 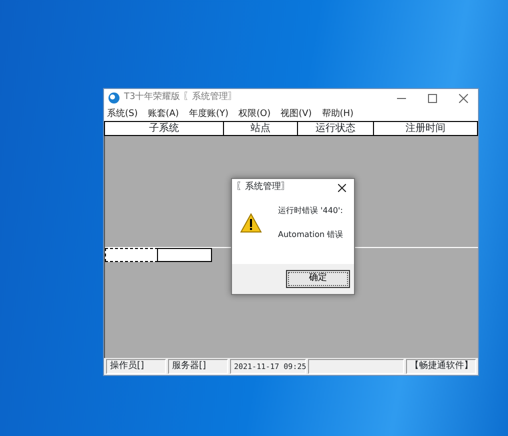 What do you see at coordinates (425, 128) in the screenshot?
I see `column-header: 注册时间` at bounding box center [425, 128].